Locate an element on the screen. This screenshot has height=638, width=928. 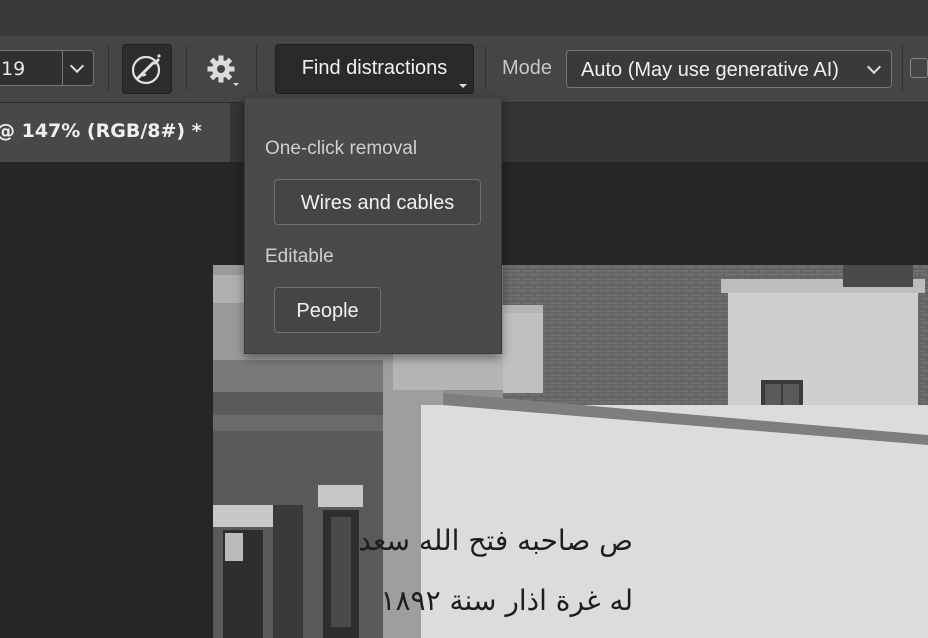
people-label: People is located at coordinates (327, 311).